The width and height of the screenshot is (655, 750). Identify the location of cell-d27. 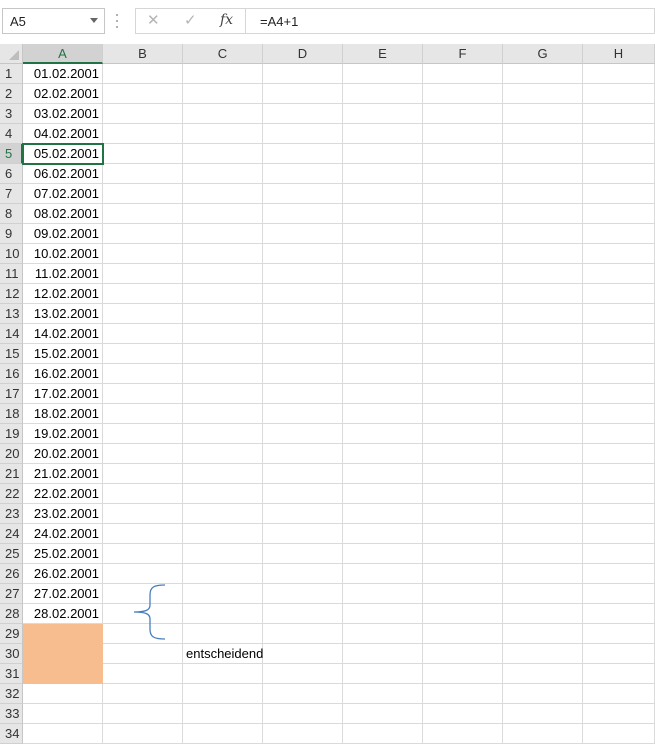
(303, 594).